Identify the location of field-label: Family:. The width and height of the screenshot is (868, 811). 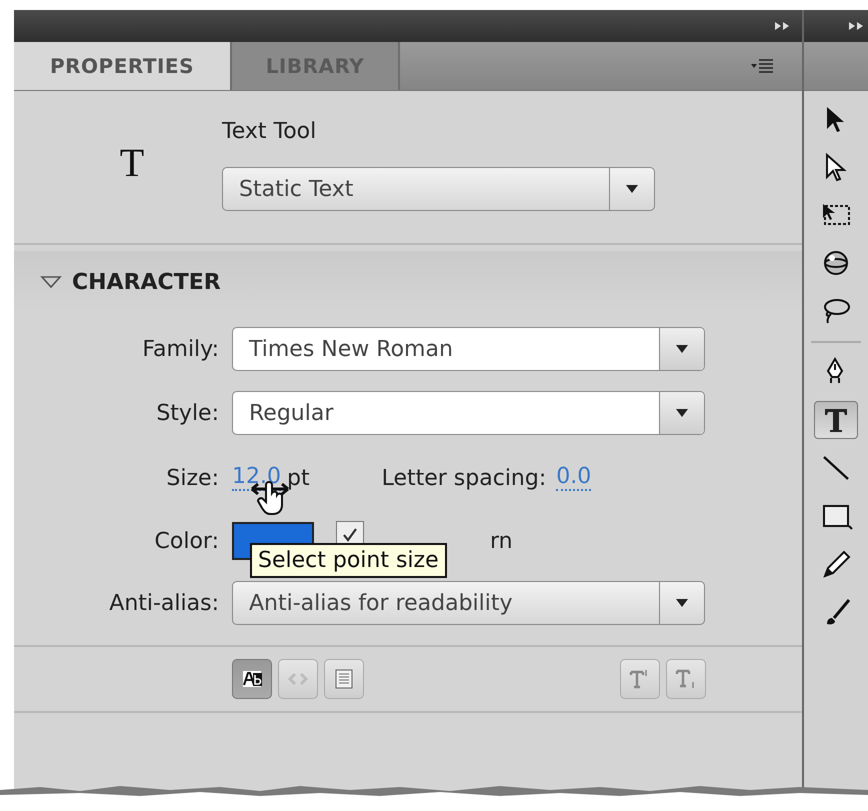
(180, 349).